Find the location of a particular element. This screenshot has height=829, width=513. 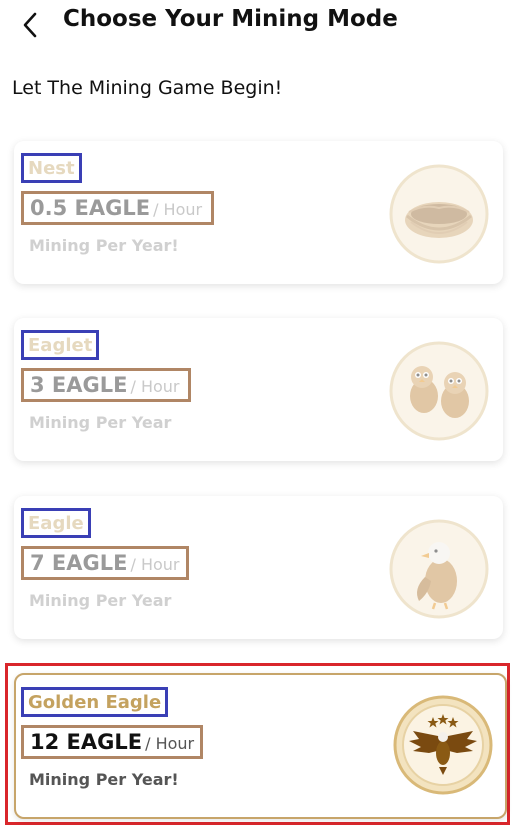

chevron-left-icon is located at coordinates (30, 25).